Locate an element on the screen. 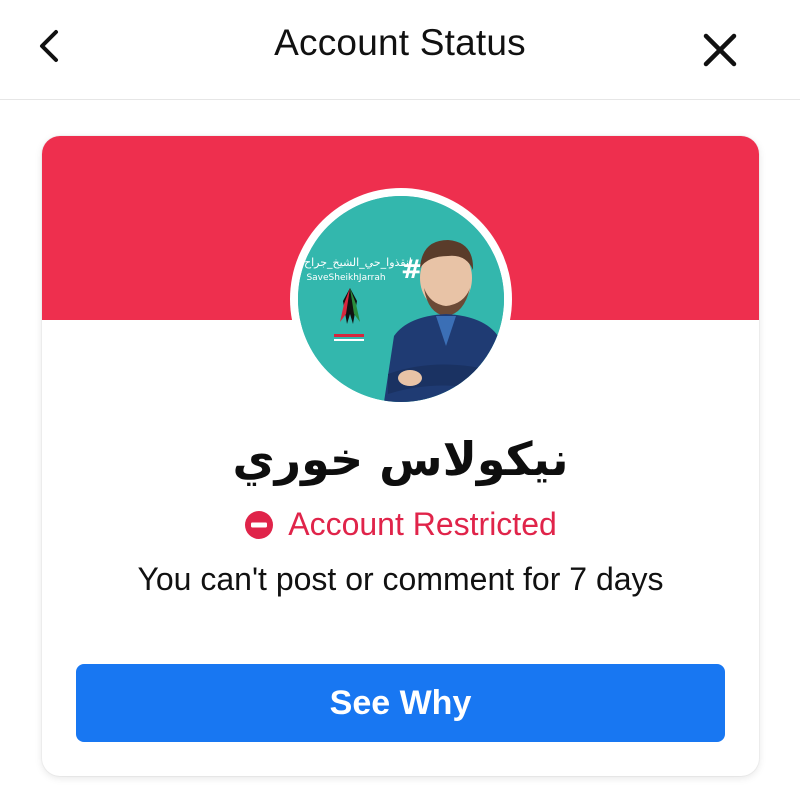 The image size is (800, 797). close-icon is located at coordinates (720, 50).